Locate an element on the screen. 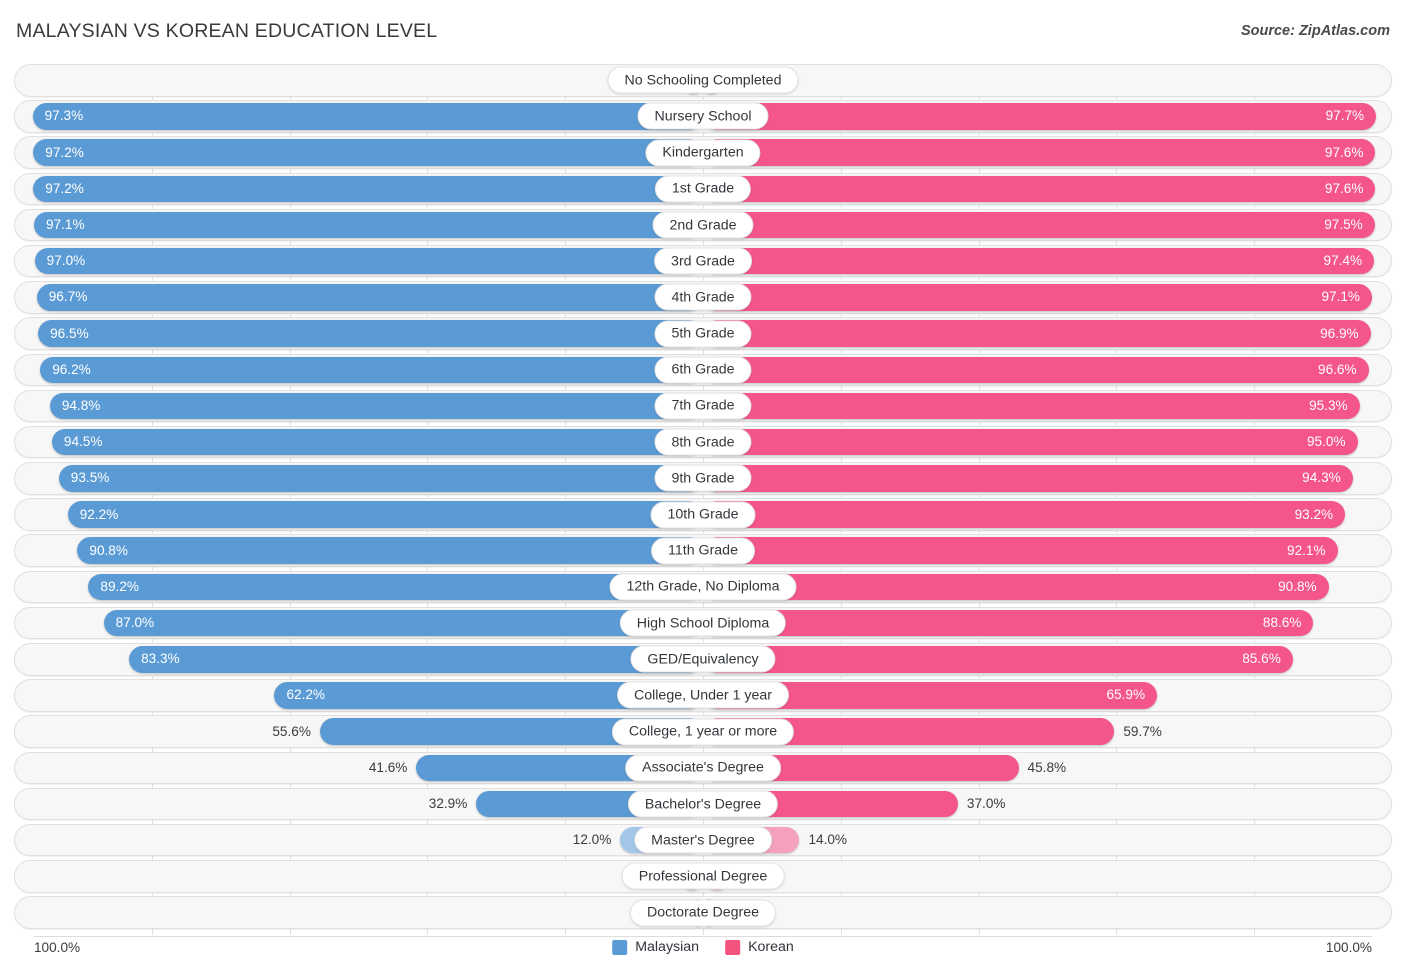 The width and height of the screenshot is (1406, 975). chart-row: 1.5%1.7%Doctorate Degree is located at coordinates (703, 912).